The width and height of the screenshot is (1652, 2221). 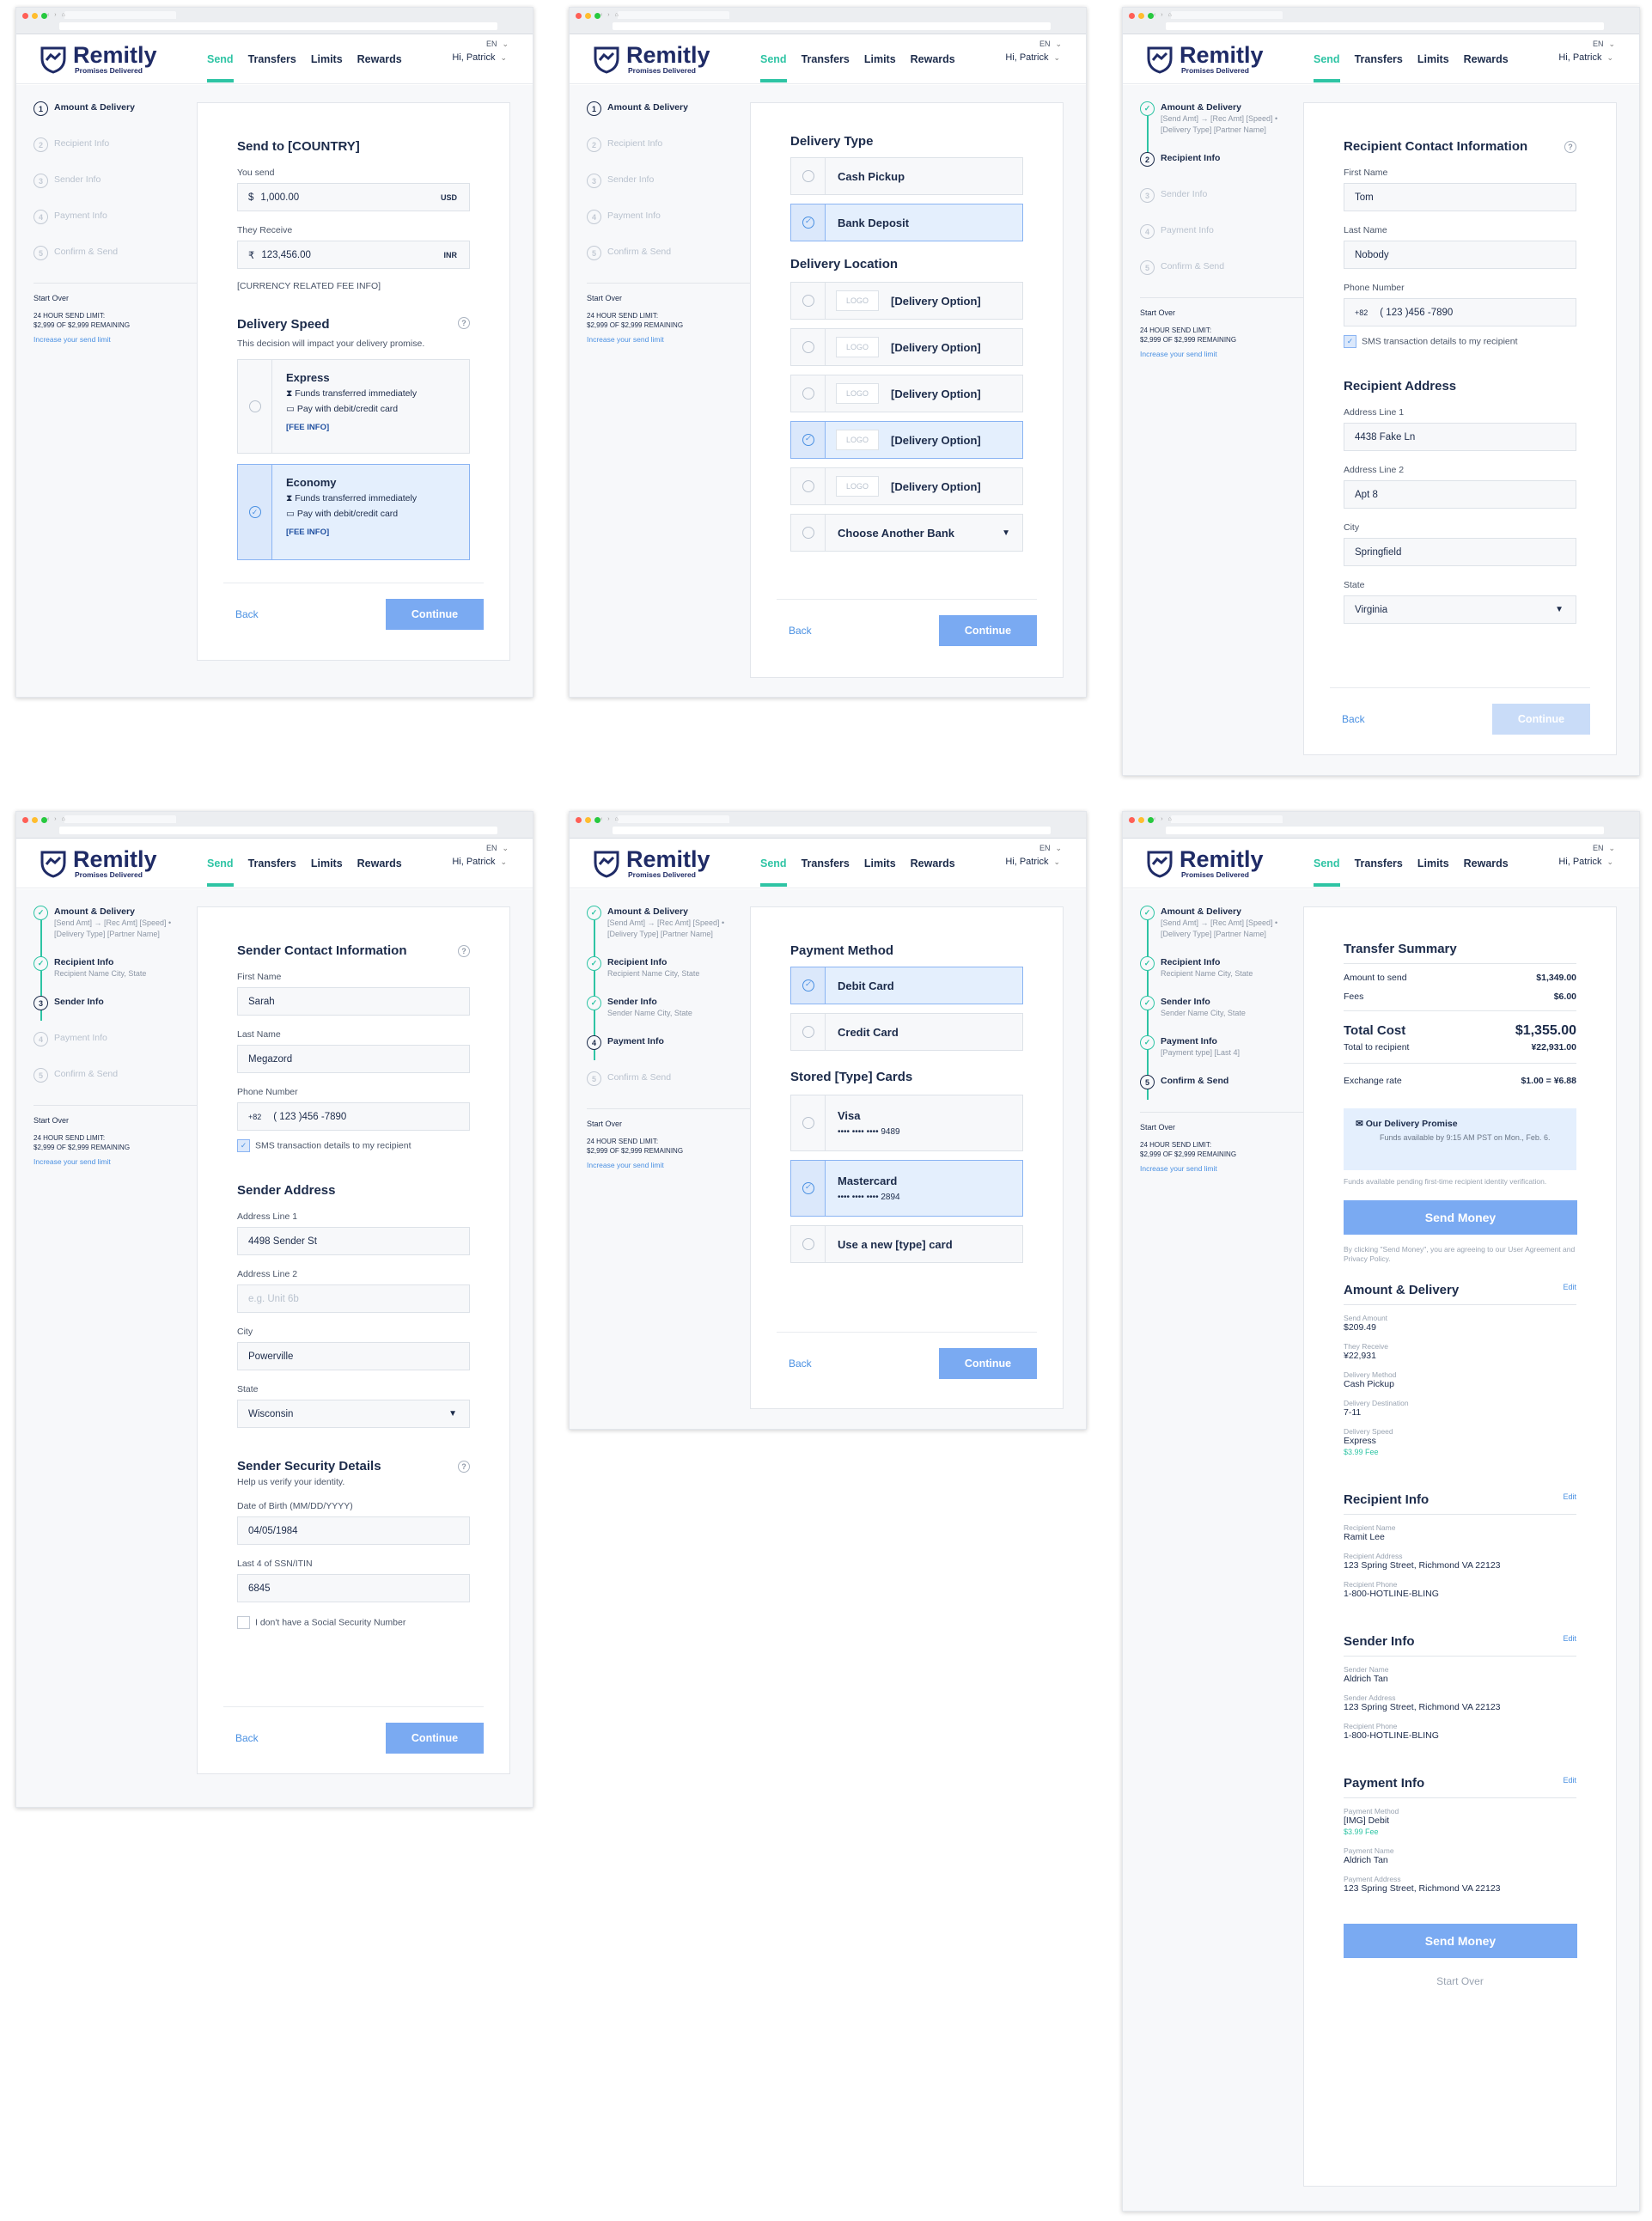 What do you see at coordinates (354, 1001) in the screenshot?
I see `text-input: Sarah` at bounding box center [354, 1001].